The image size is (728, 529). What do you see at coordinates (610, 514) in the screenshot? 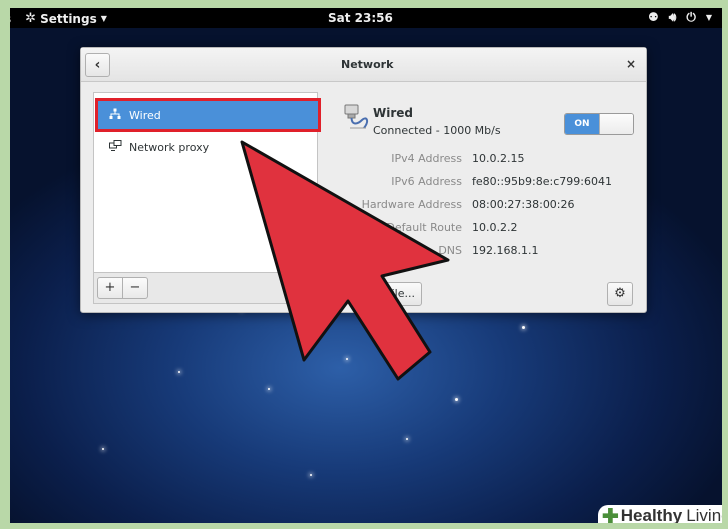
I see `plus-logo-icon: ✚` at bounding box center [610, 514].